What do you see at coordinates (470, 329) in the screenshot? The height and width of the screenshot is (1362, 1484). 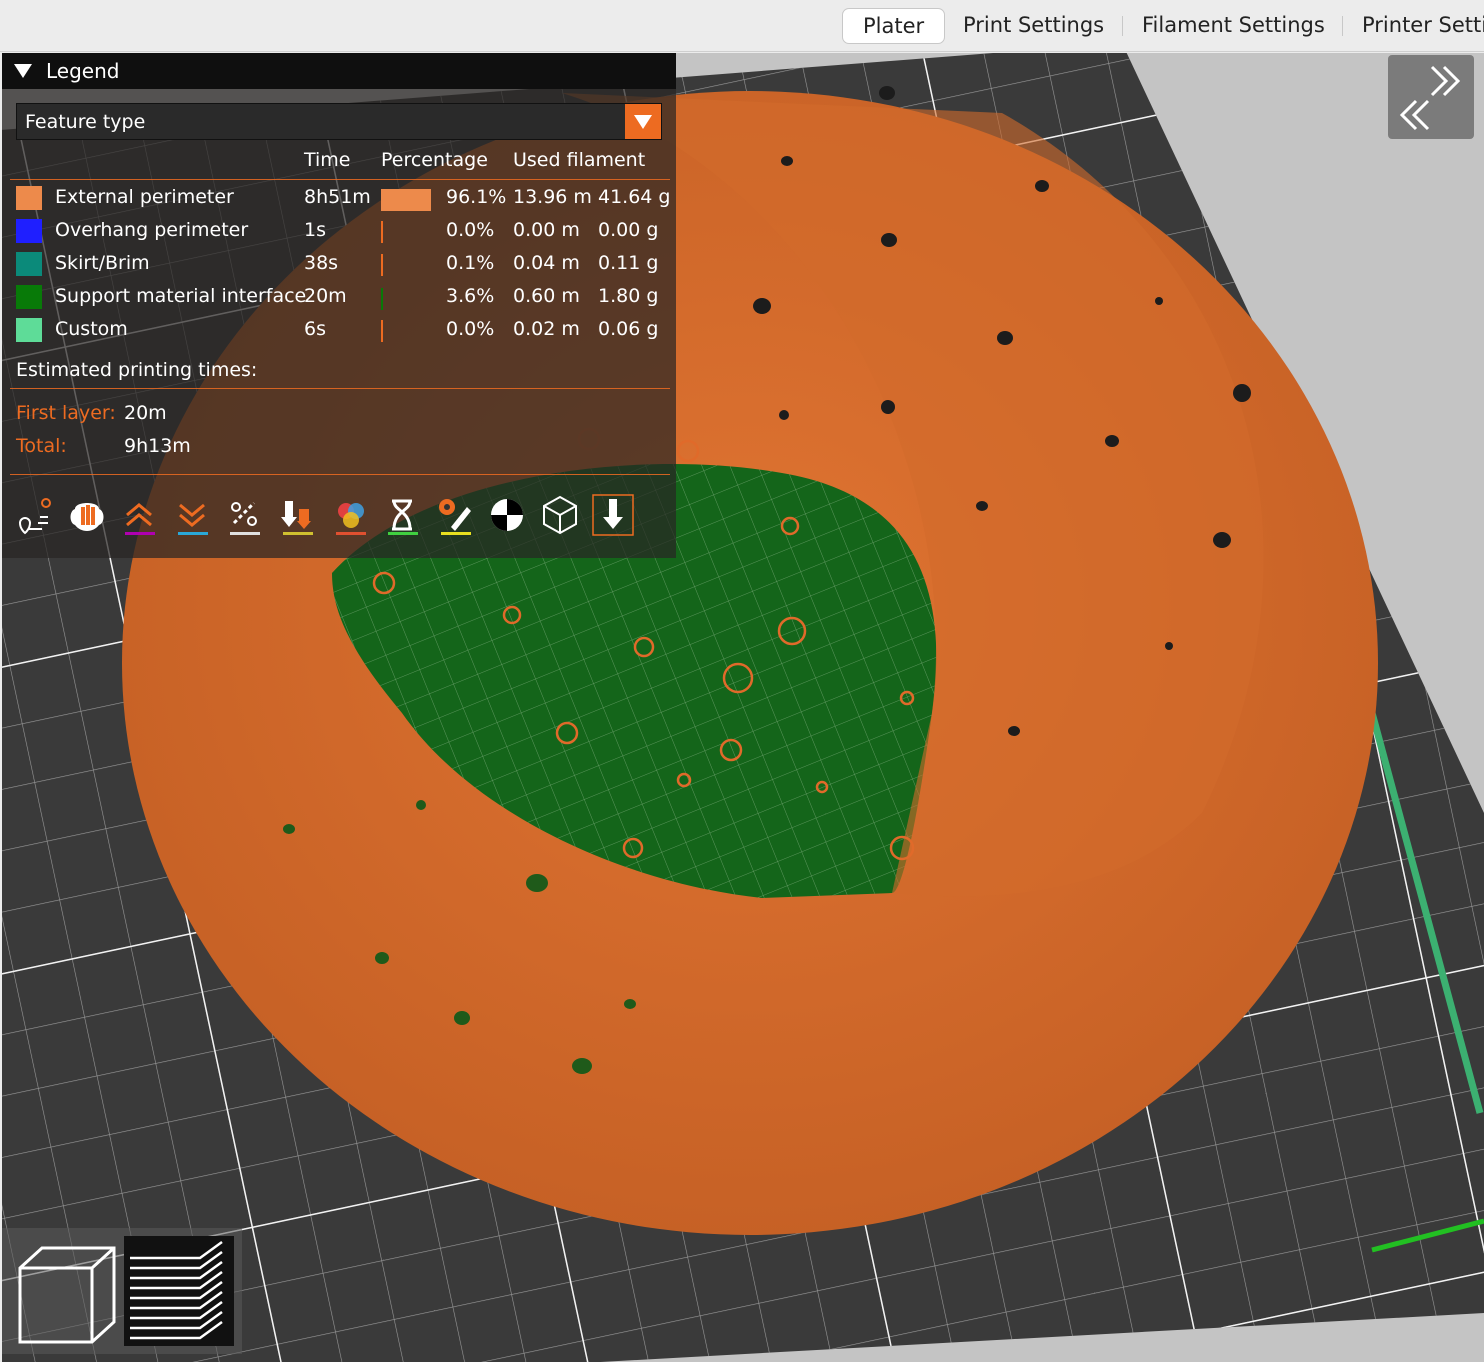 I see `feature-percent: 0.0%` at bounding box center [470, 329].